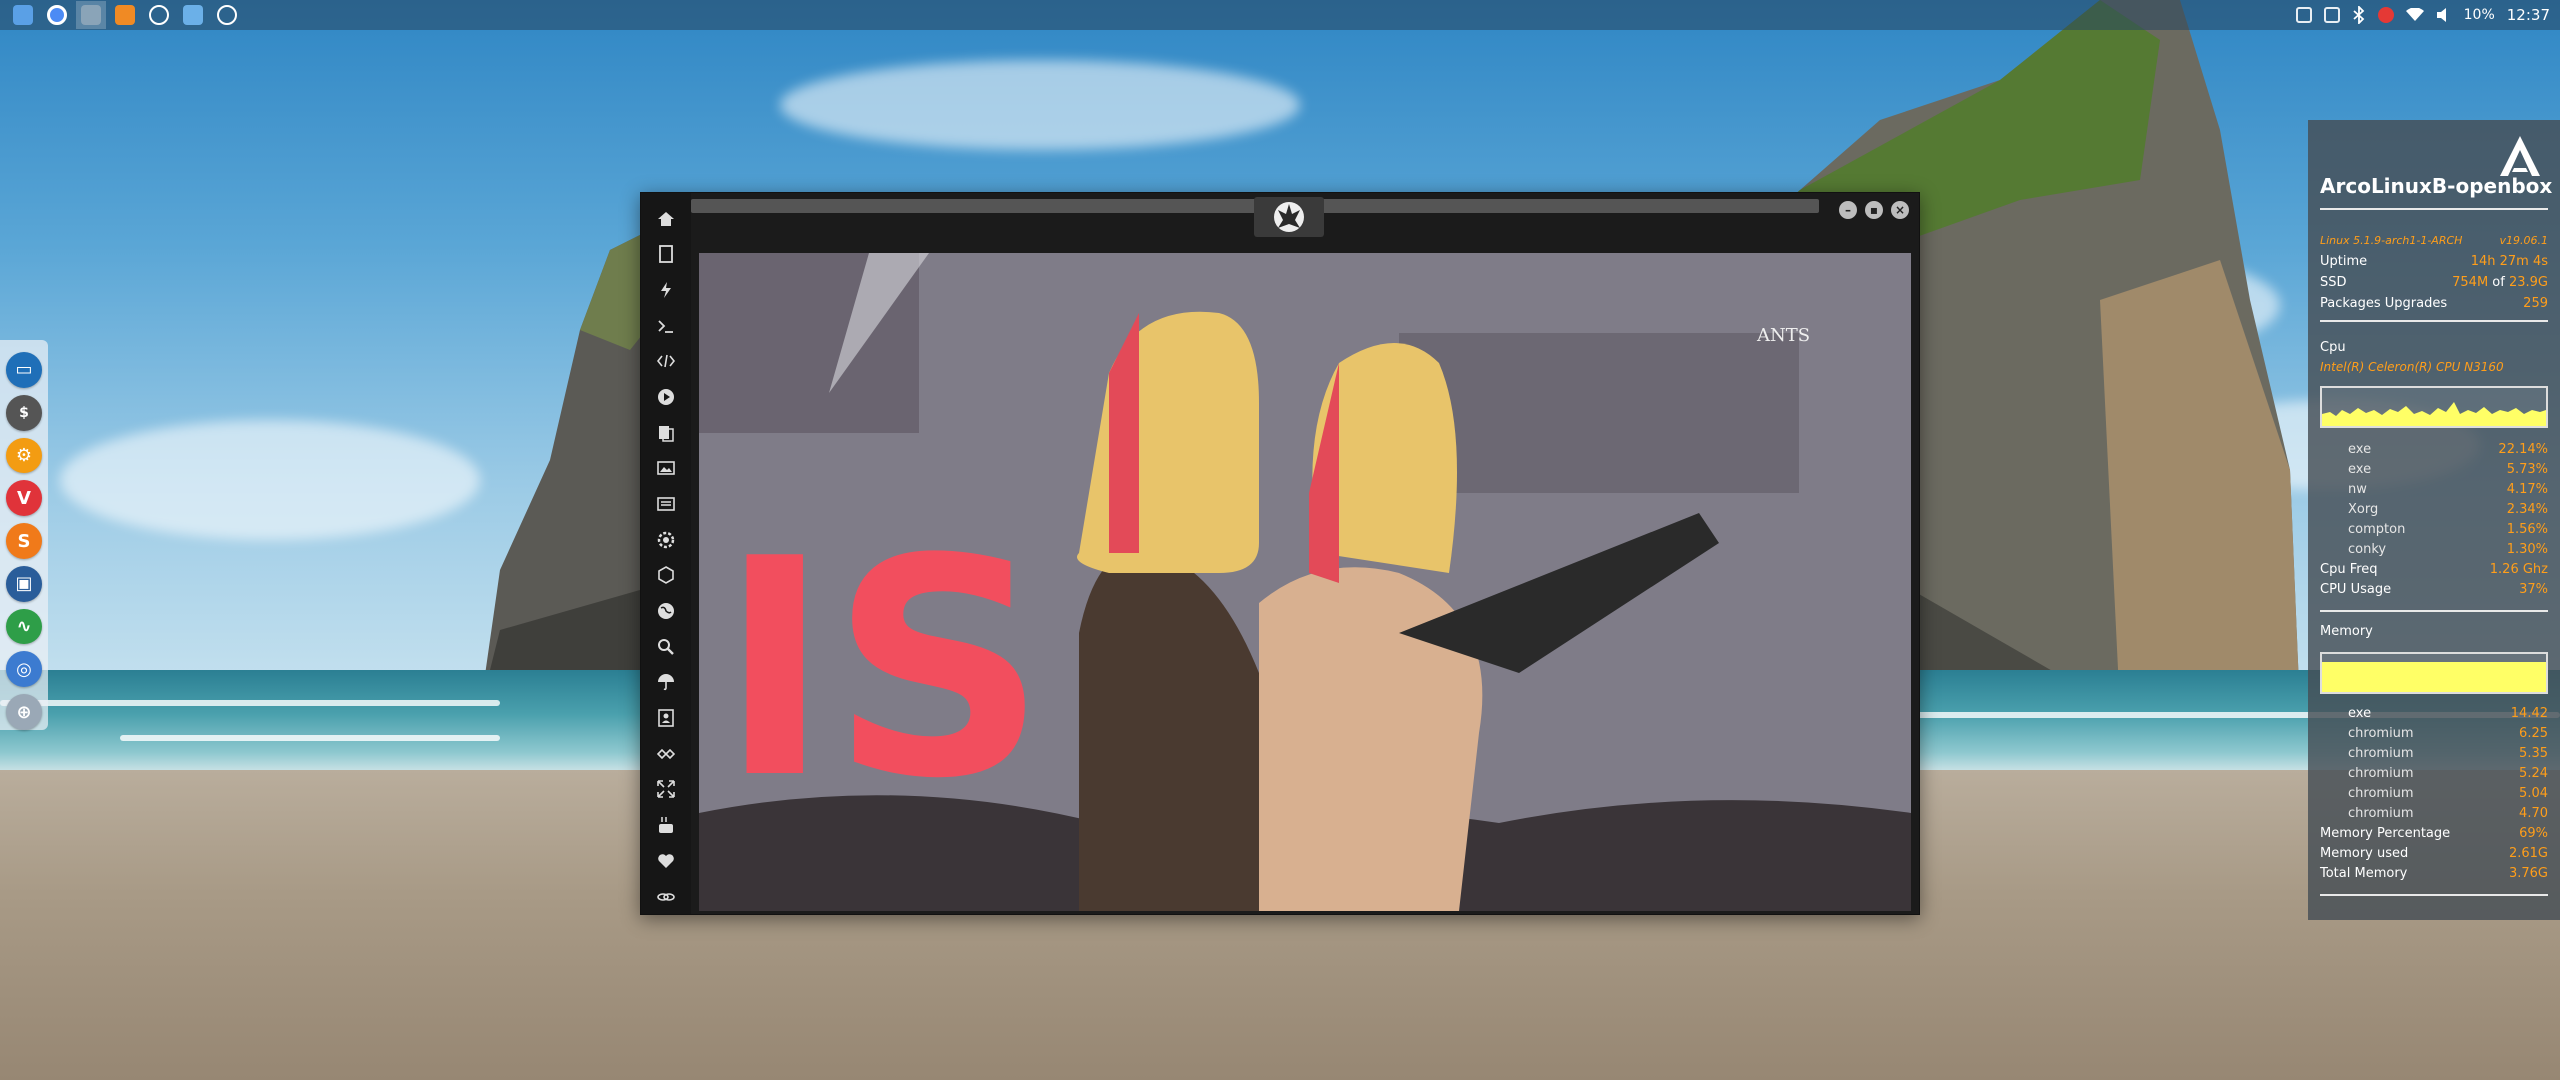 Image resolution: width=2560 pixels, height=1080 pixels. Describe the element at coordinates (2524, 240) in the screenshot. I see `distro-version: v19.06.1` at that location.